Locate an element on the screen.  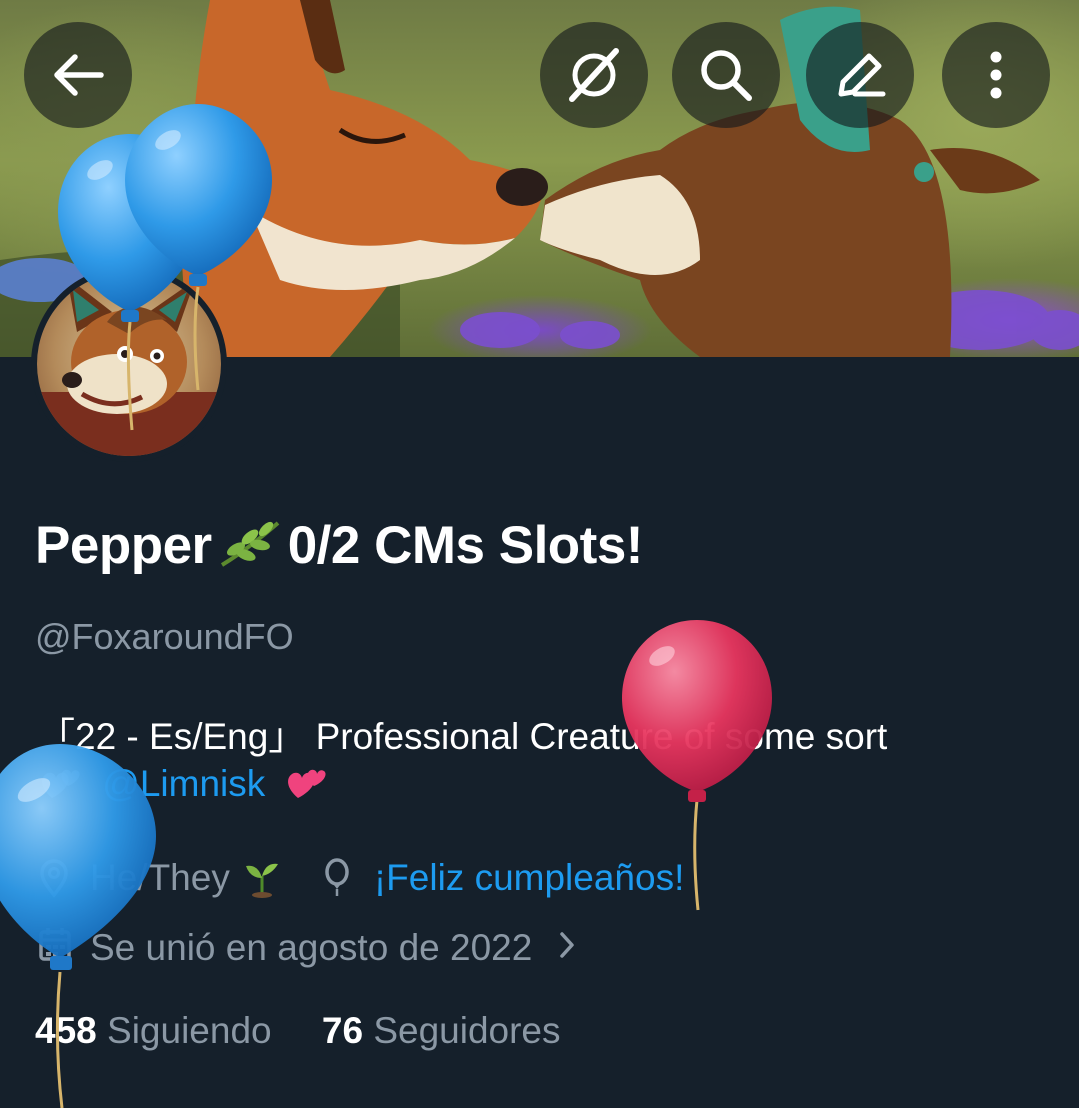
bio-line-2: @Limnisk is located at coordinates (183, 783).